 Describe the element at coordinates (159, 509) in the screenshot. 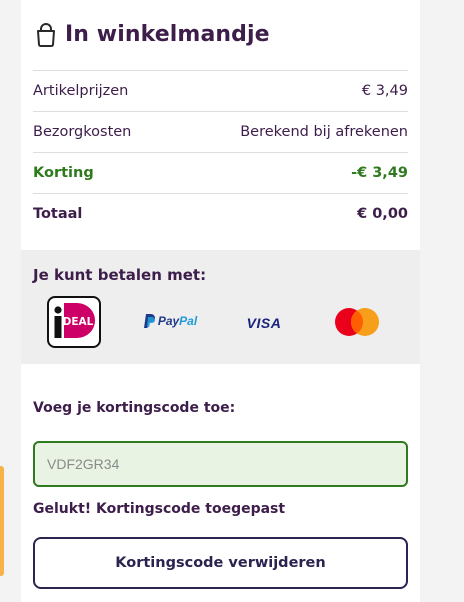

I see `discount-success-message: Gelukt! Kortingscode toegepast` at that location.